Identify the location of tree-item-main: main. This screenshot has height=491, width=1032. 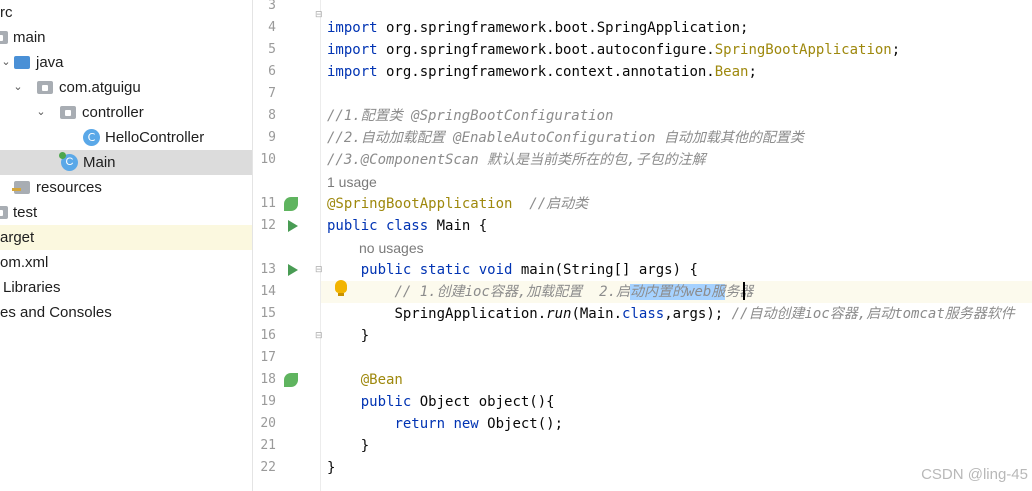
(126, 37).